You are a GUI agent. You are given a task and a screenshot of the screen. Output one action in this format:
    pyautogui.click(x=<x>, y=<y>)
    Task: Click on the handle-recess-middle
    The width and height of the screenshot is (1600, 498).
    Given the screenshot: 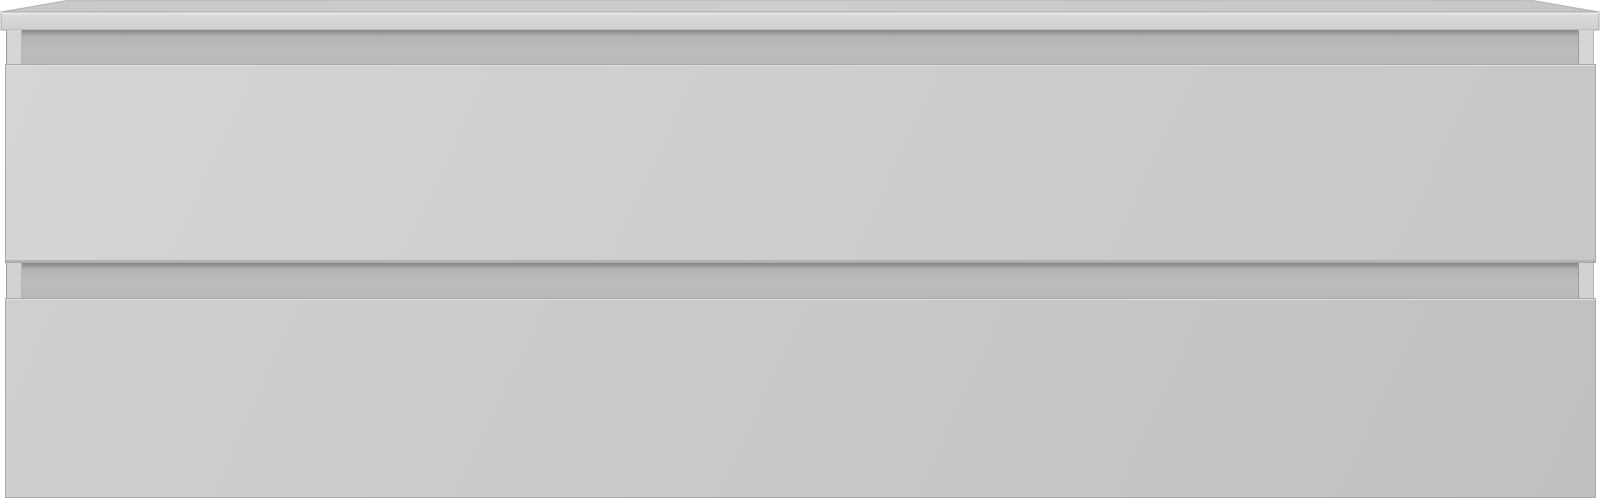 What is the action you would take?
    pyautogui.click(x=800, y=280)
    